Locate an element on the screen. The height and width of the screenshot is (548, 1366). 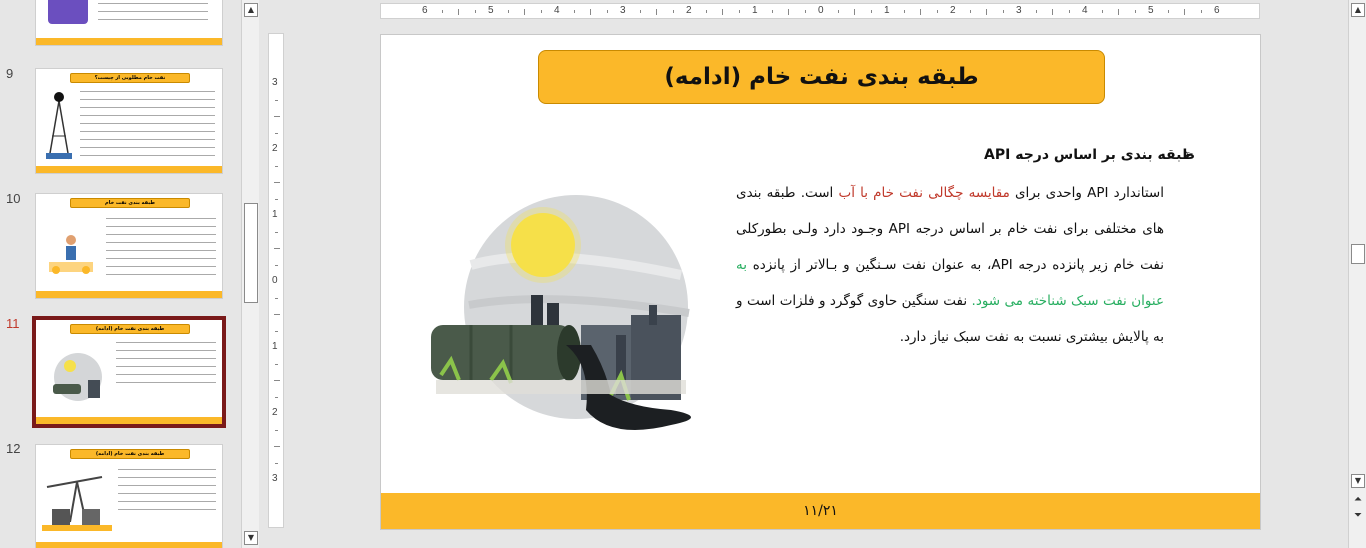
slide-number: 12 is located at coordinates (13, 448).